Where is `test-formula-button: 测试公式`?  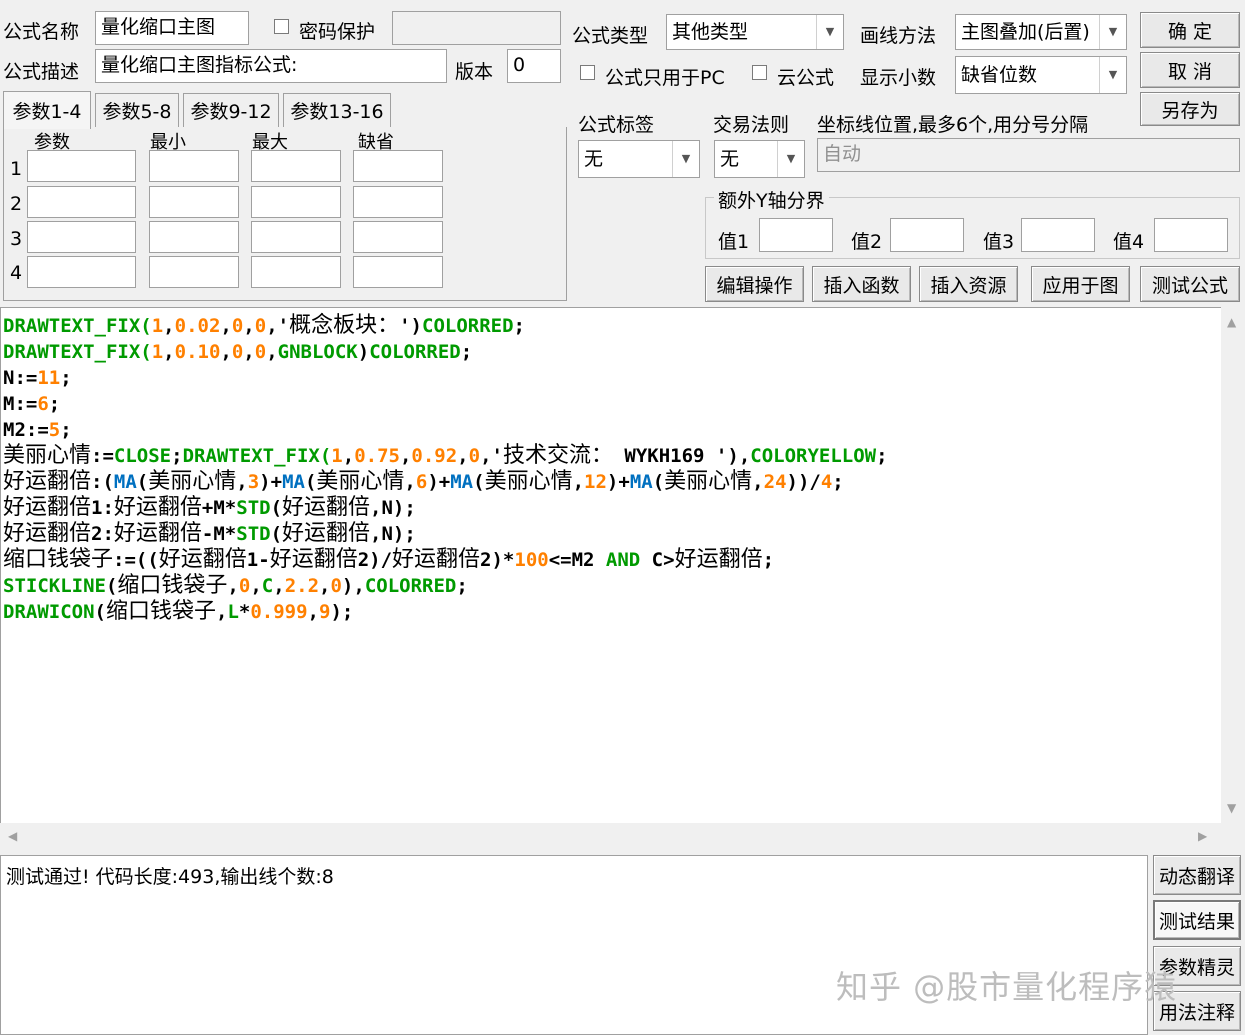
test-formula-button: 测试公式 is located at coordinates (1190, 284).